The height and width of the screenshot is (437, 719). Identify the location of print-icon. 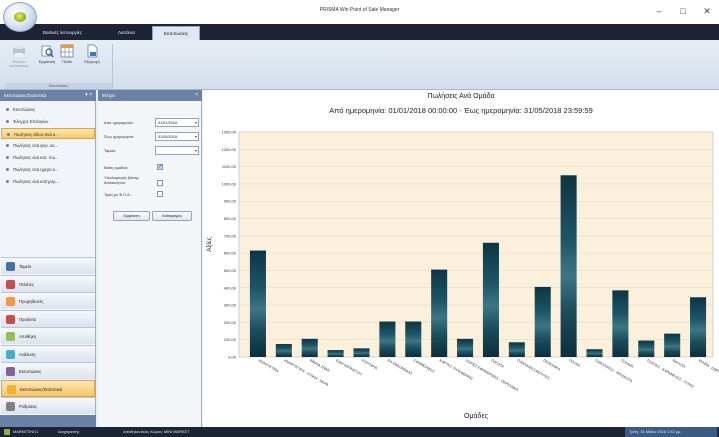
(19, 51).